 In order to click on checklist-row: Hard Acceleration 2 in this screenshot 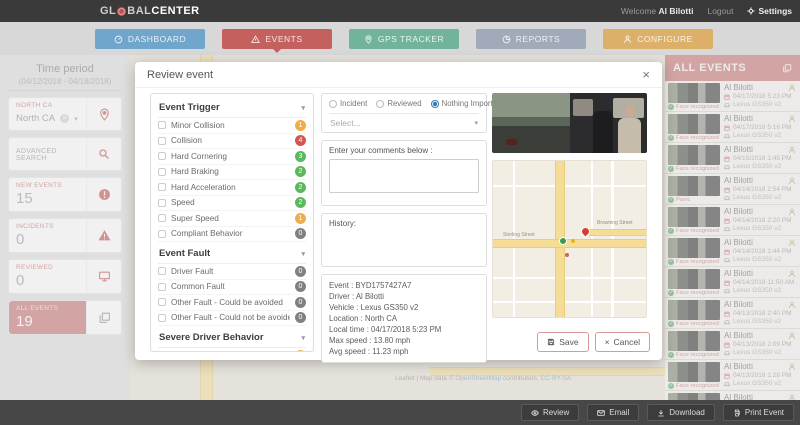, I will do `click(232, 188)`.